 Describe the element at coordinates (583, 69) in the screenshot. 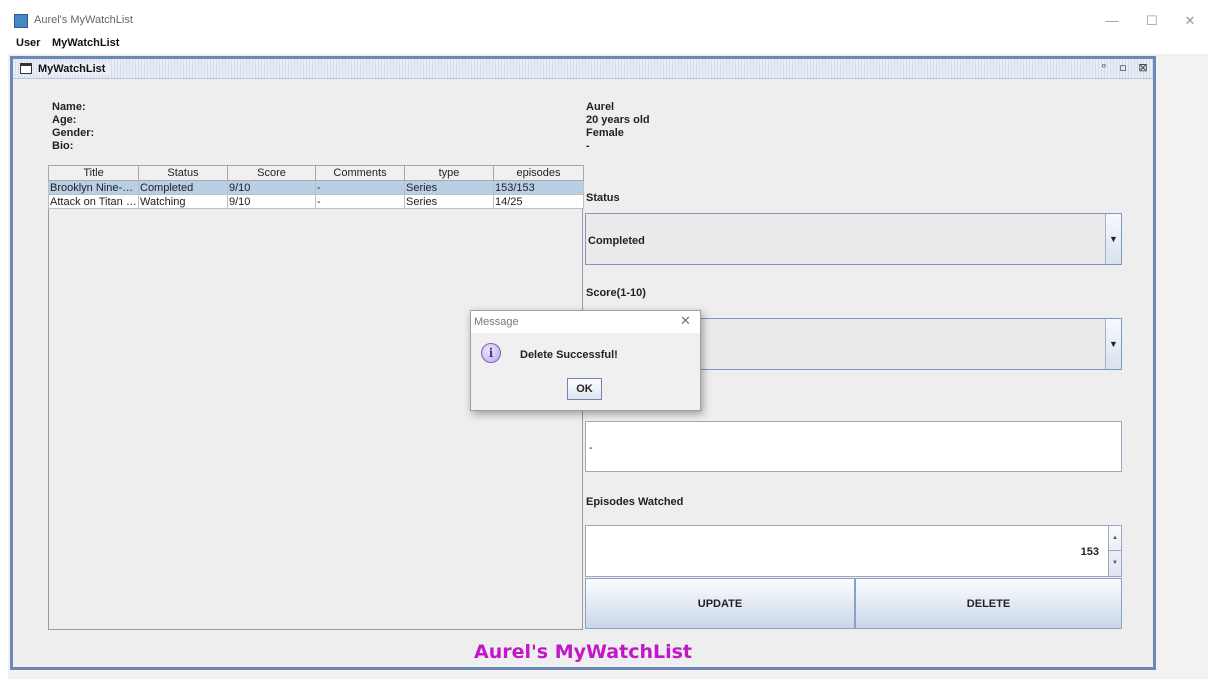

I see `internal-frame-titlebar` at that location.